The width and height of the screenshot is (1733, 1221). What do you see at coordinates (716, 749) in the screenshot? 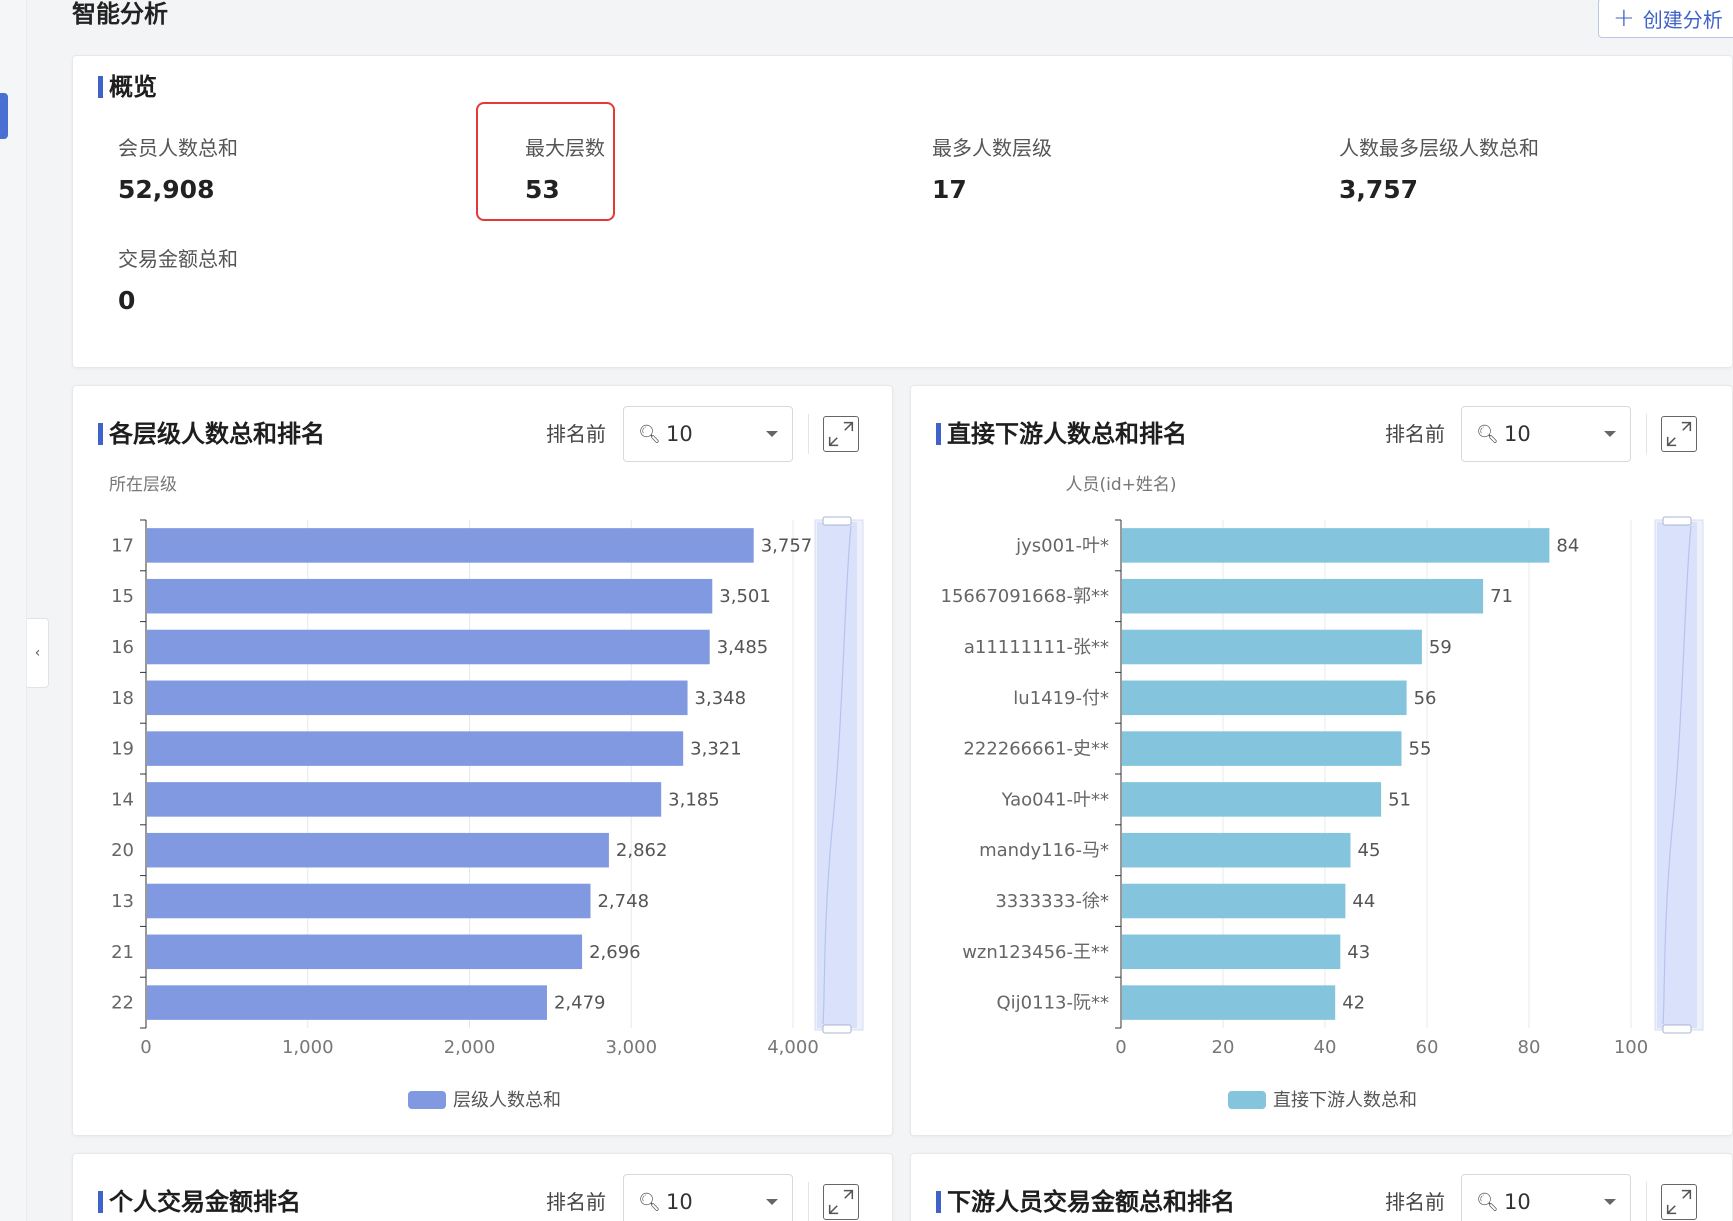
I see `data-label: 3,321` at bounding box center [716, 749].